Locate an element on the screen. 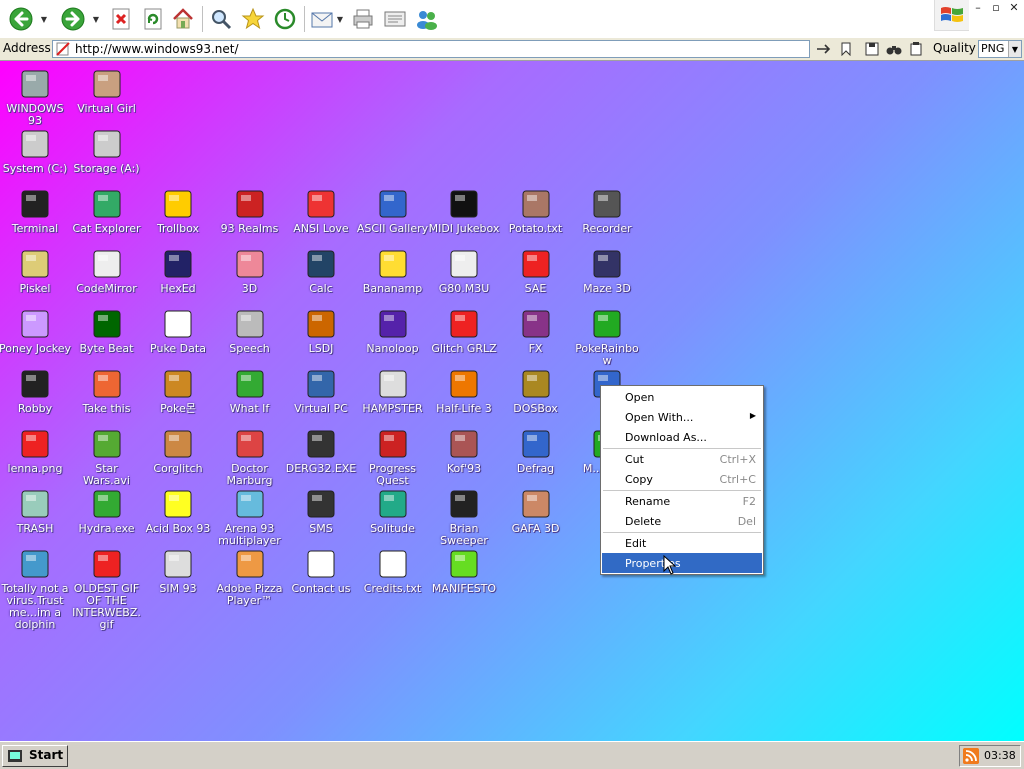 Image resolution: width=1024 pixels, height=769 pixels. desktop-icon-solitude: Solitude is located at coordinates (393, 516).